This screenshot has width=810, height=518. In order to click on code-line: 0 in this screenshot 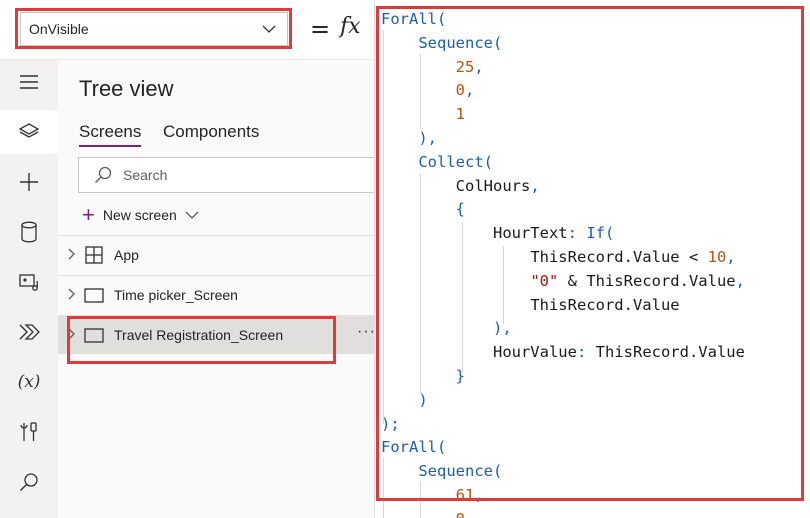, I will do `click(563, 513)`.